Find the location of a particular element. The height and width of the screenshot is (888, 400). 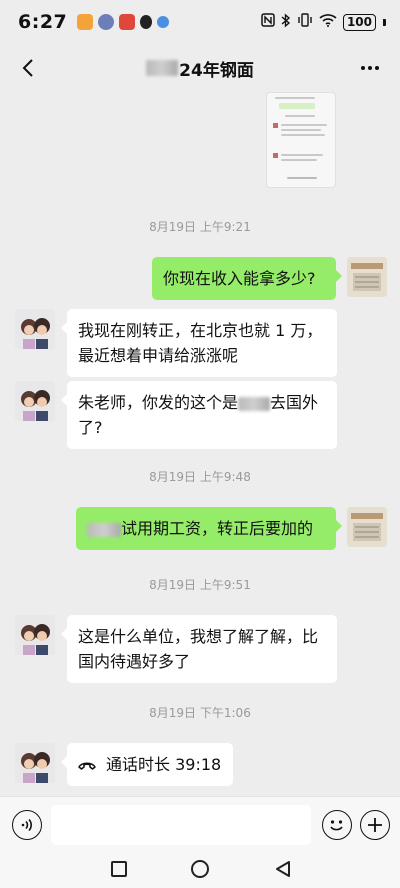

timestamp: 8月19日 上午9:48 is located at coordinates (200, 477).